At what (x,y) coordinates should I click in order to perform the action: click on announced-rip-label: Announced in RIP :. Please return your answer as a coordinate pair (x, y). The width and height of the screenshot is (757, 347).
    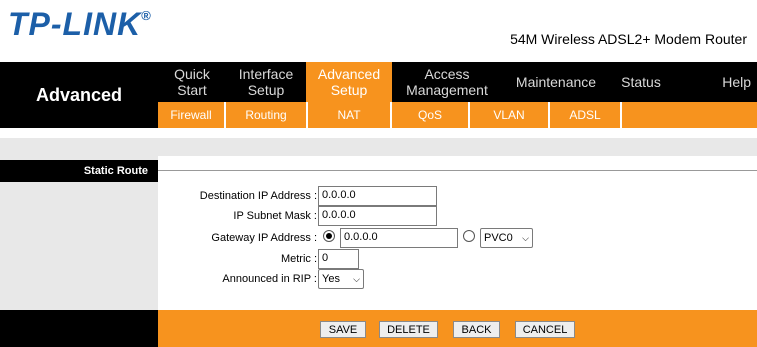
    Looking at the image, I should click on (269, 279).